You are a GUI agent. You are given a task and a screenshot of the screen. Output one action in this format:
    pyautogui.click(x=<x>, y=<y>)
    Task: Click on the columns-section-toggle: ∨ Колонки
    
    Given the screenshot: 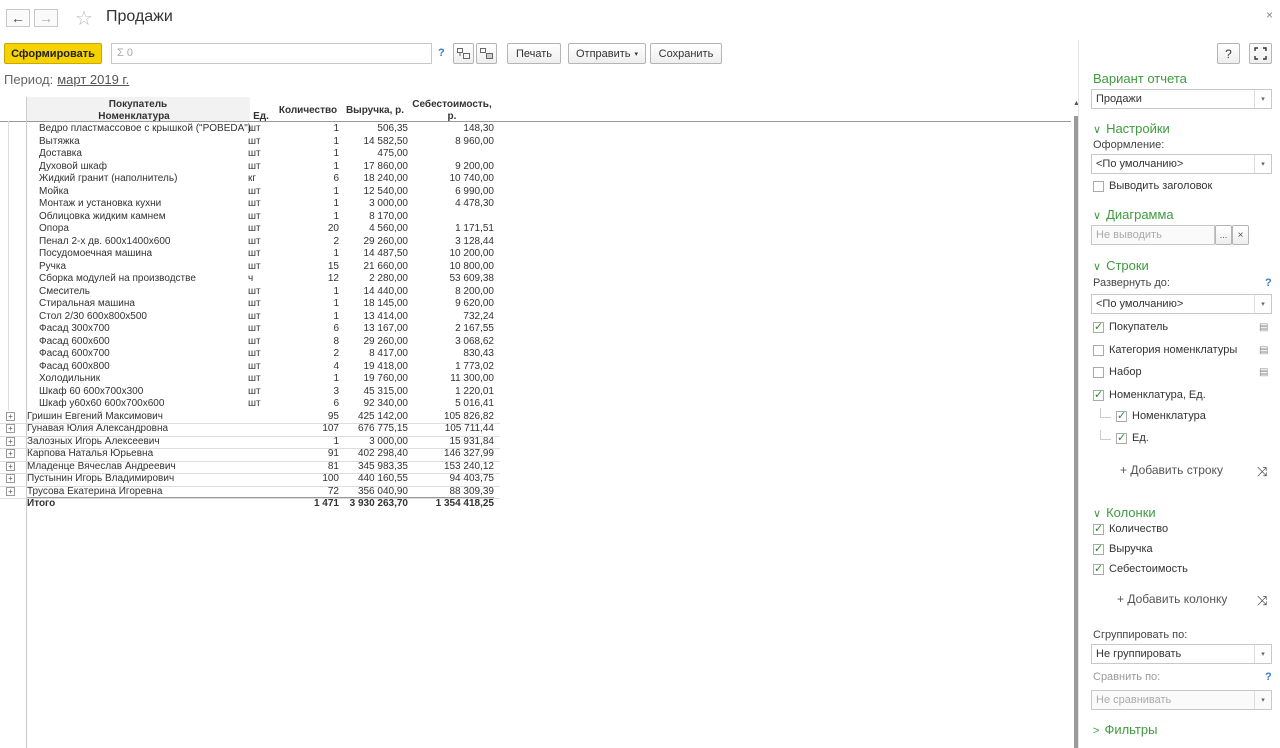 What is the action you would take?
    pyautogui.click(x=1124, y=512)
    